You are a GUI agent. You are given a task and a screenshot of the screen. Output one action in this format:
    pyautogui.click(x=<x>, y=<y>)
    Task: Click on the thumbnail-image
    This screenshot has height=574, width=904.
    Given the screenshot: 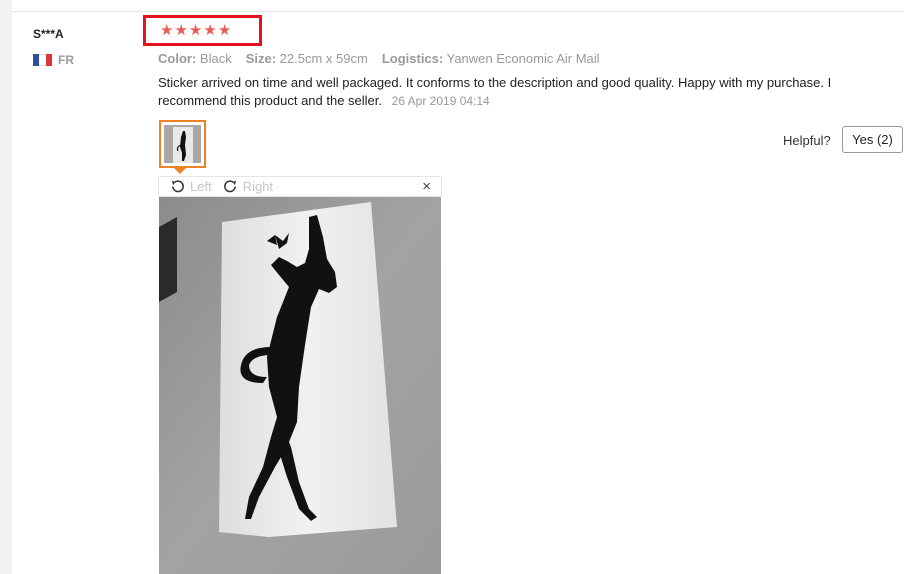 What is the action you would take?
    pyautogui.click(x=182, y=144)
    